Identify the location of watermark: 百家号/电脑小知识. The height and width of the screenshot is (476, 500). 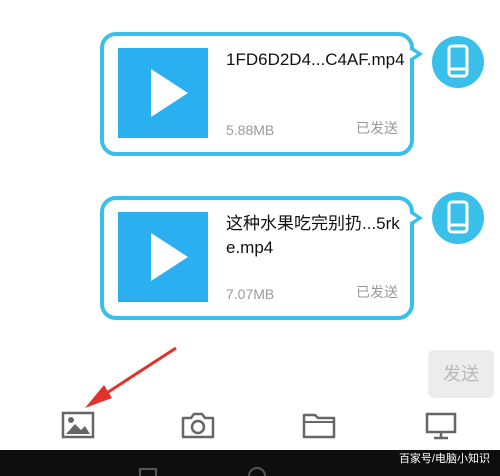
(444, 459).